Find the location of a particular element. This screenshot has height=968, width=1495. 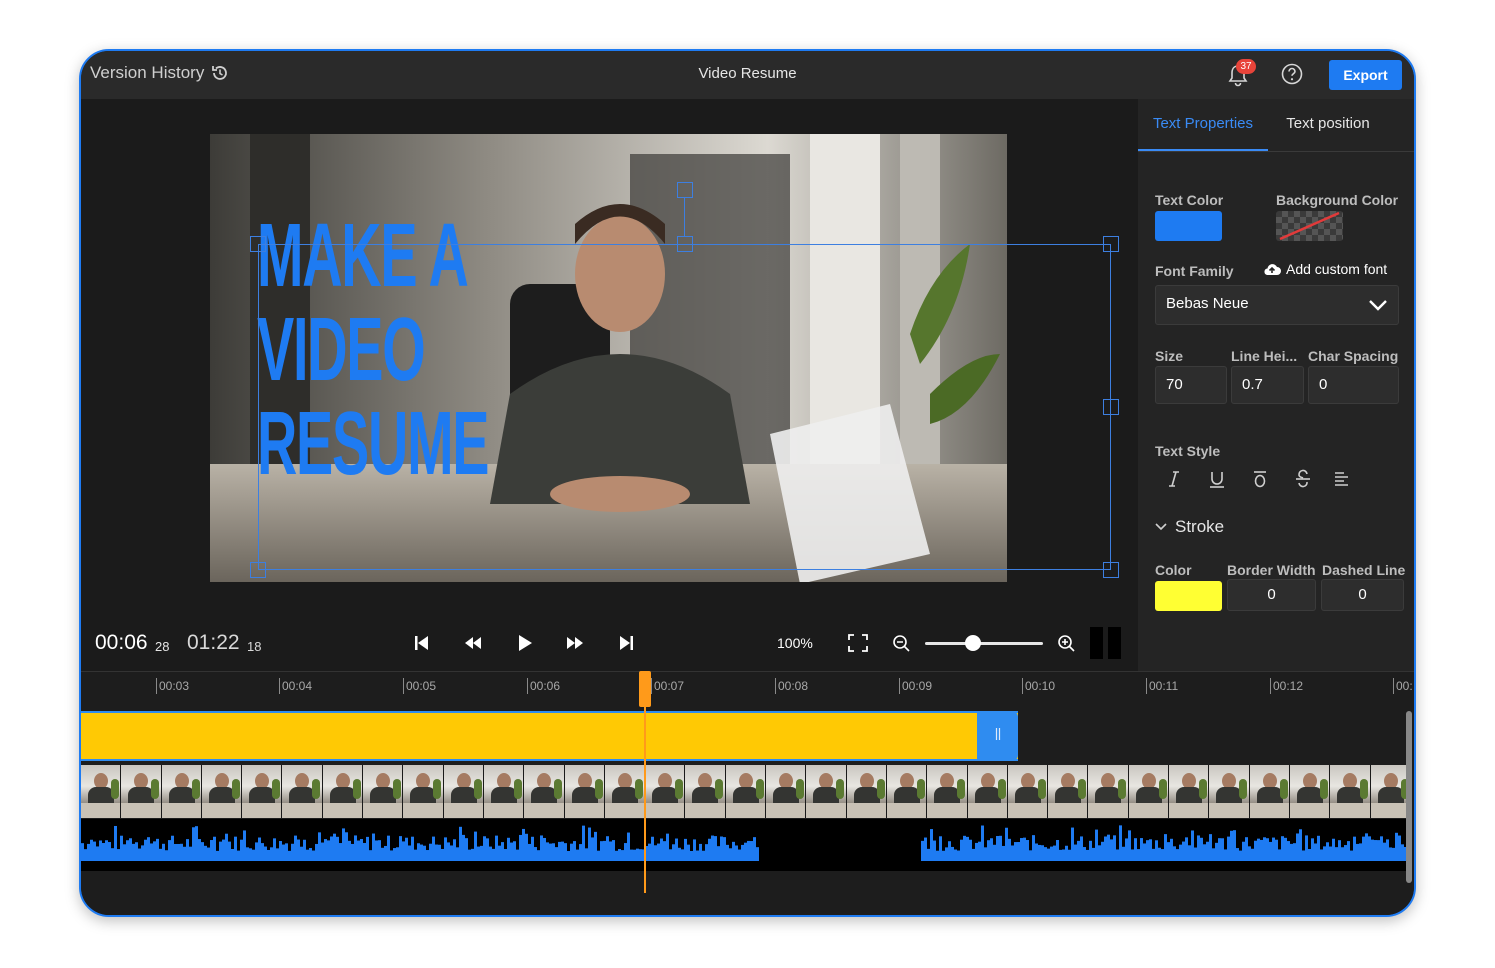

resize-handle-top-right is located at coordinates (1111, 244).